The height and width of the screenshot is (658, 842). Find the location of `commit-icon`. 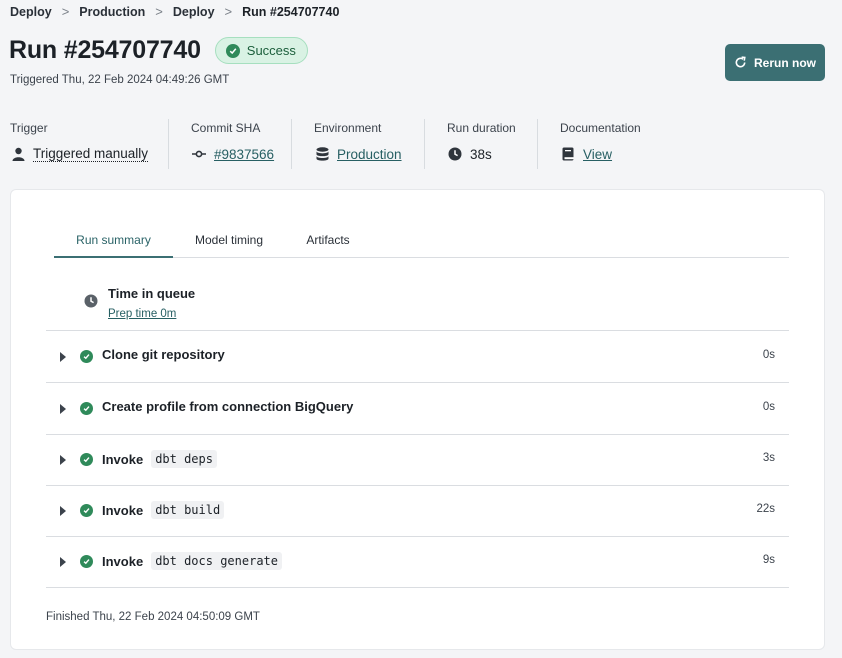

commit-icon is located at coordinates (199, 154).